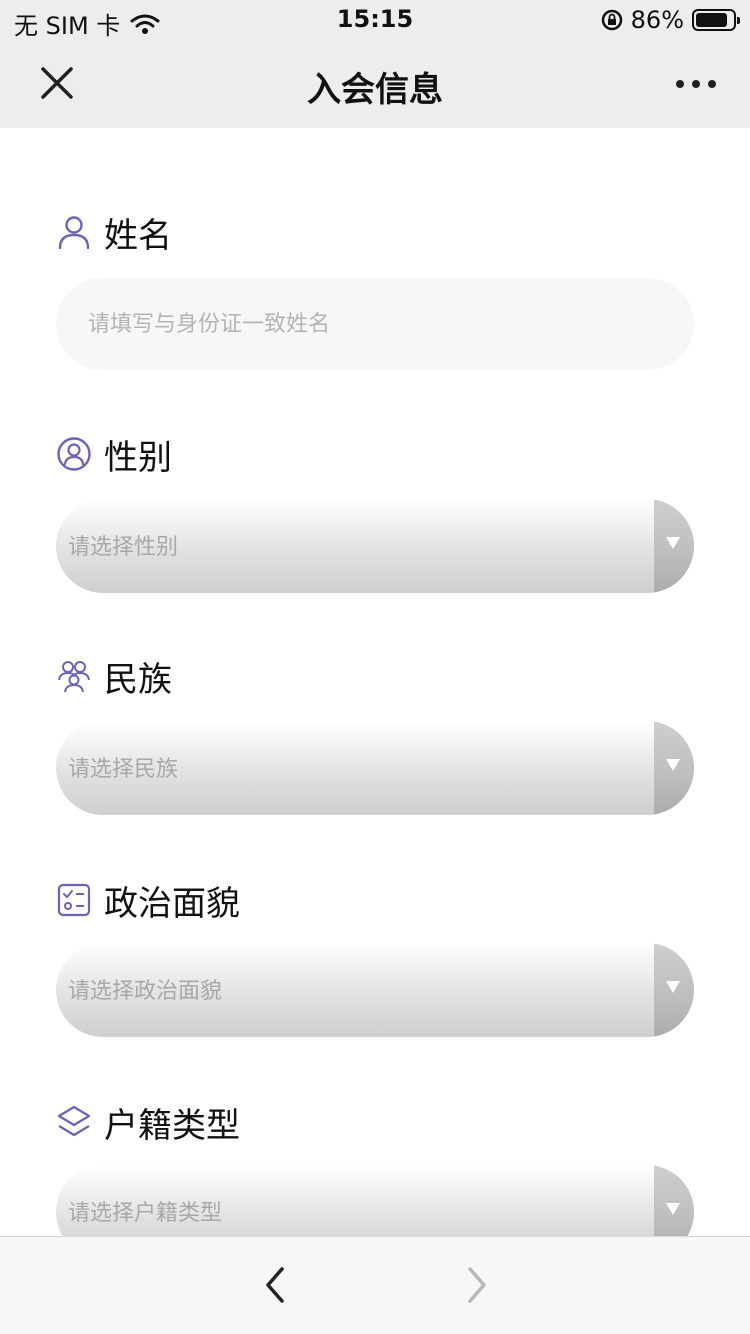  What do you see at coordinates (172, 903) in the screenshot?
I see `political-status-label: 政治面貌` at bounding box center [172, 903].